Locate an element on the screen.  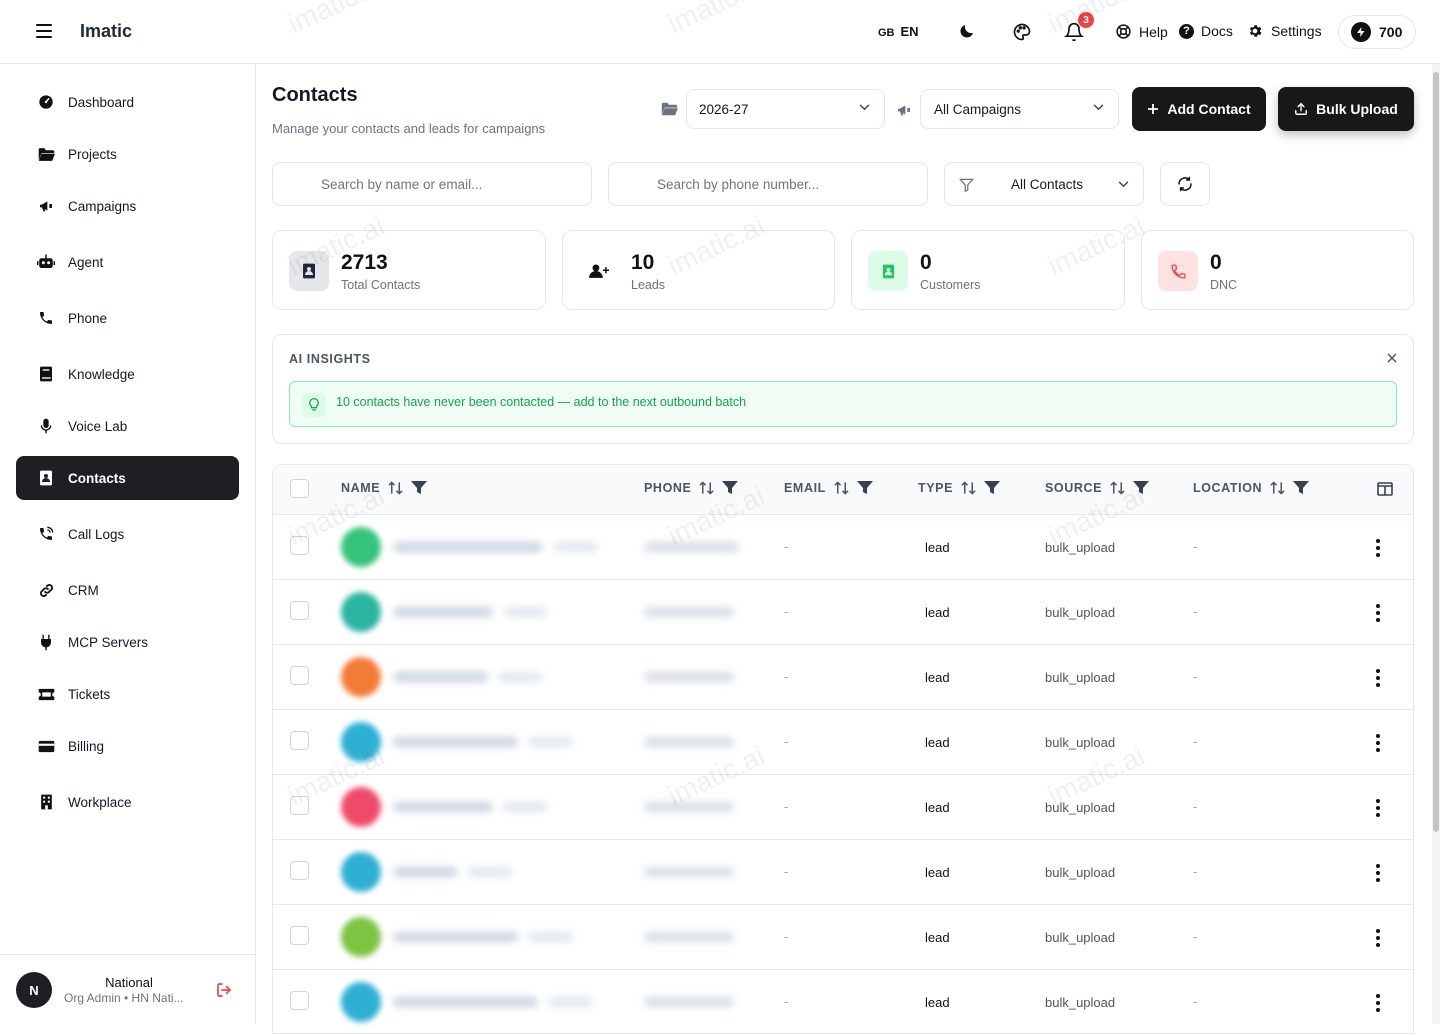
stat-card-total-contacts: 2713 Total Contacts is located at coordinates (409, 270).